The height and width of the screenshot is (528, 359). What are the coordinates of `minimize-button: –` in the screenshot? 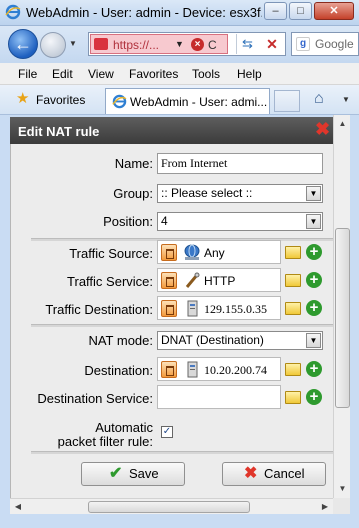 It's located at (275, 11).